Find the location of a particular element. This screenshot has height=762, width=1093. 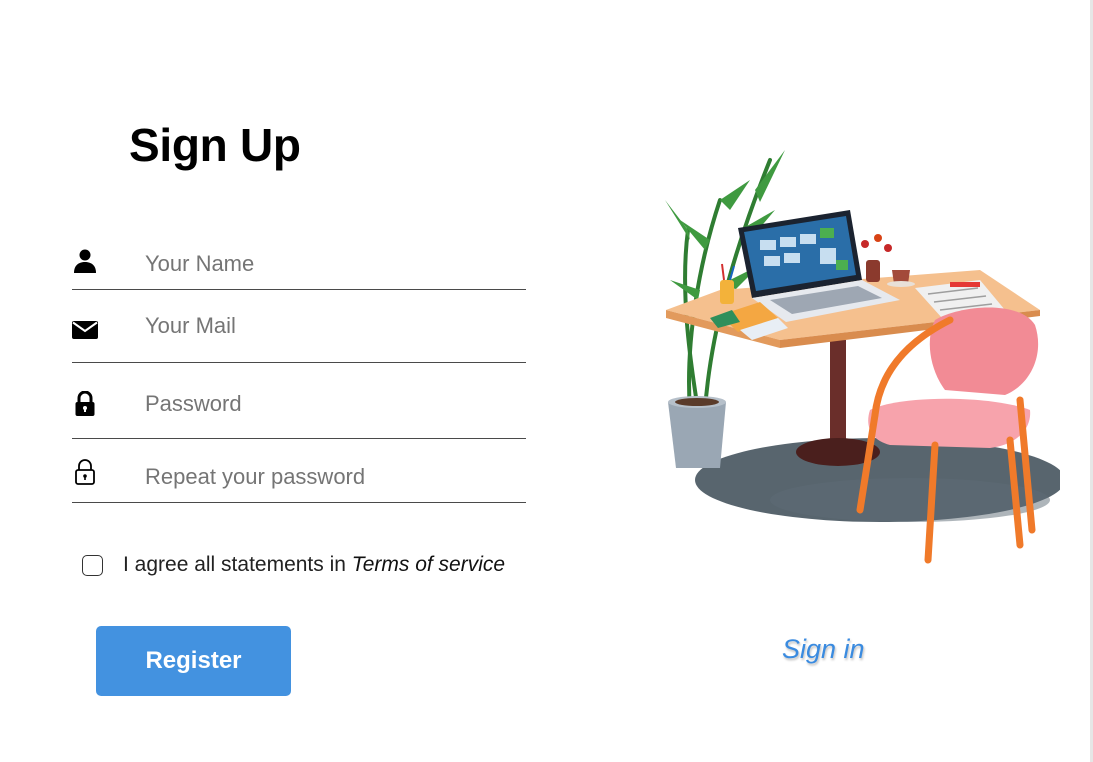

repeat-password-field is located at coordinates (299, 477).